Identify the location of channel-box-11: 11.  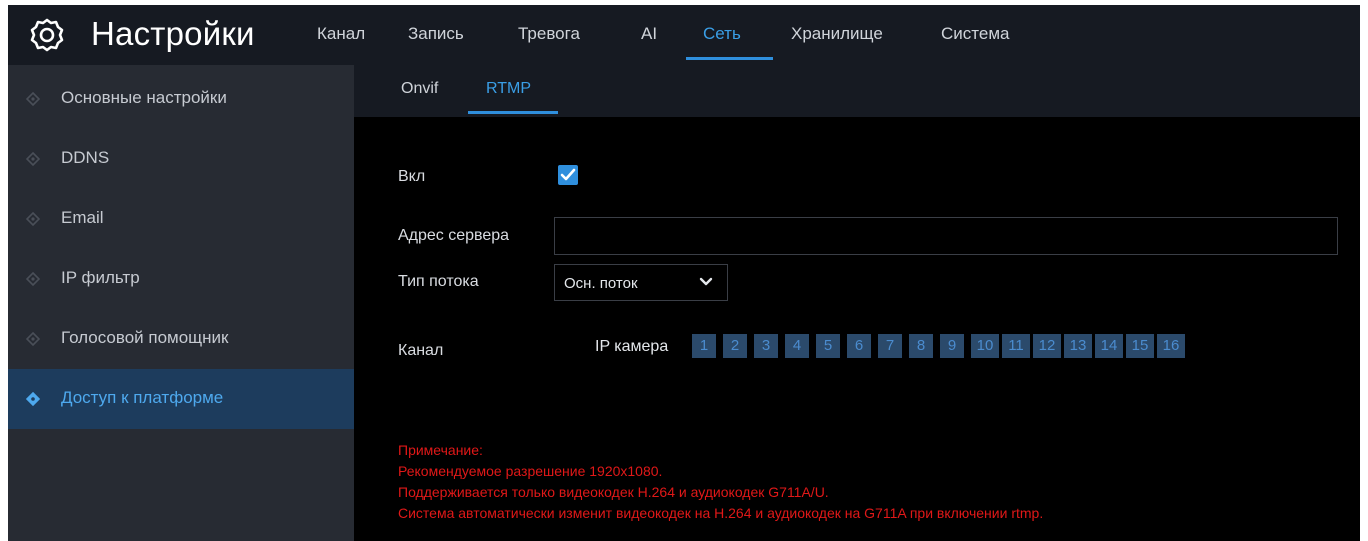
(1016, 346).